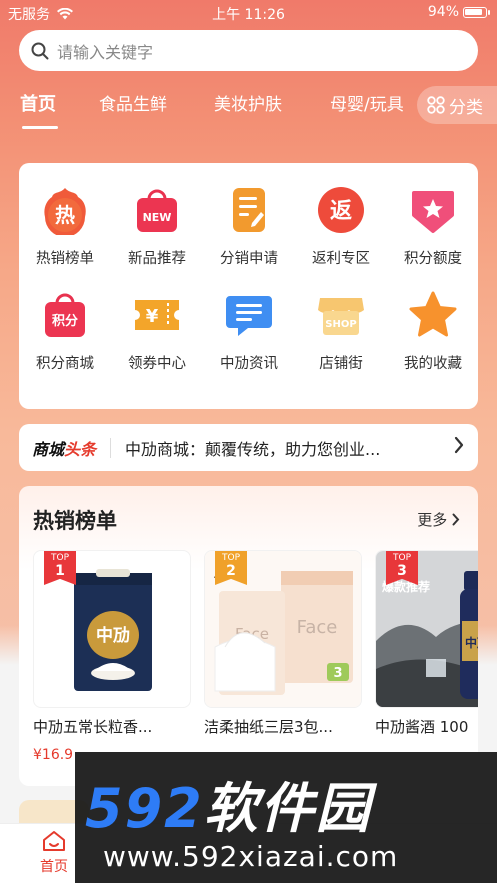  What do you see at coordinates (40, 50) in the screenshot?
I see `search-icon` at bounding box center [40, 50].